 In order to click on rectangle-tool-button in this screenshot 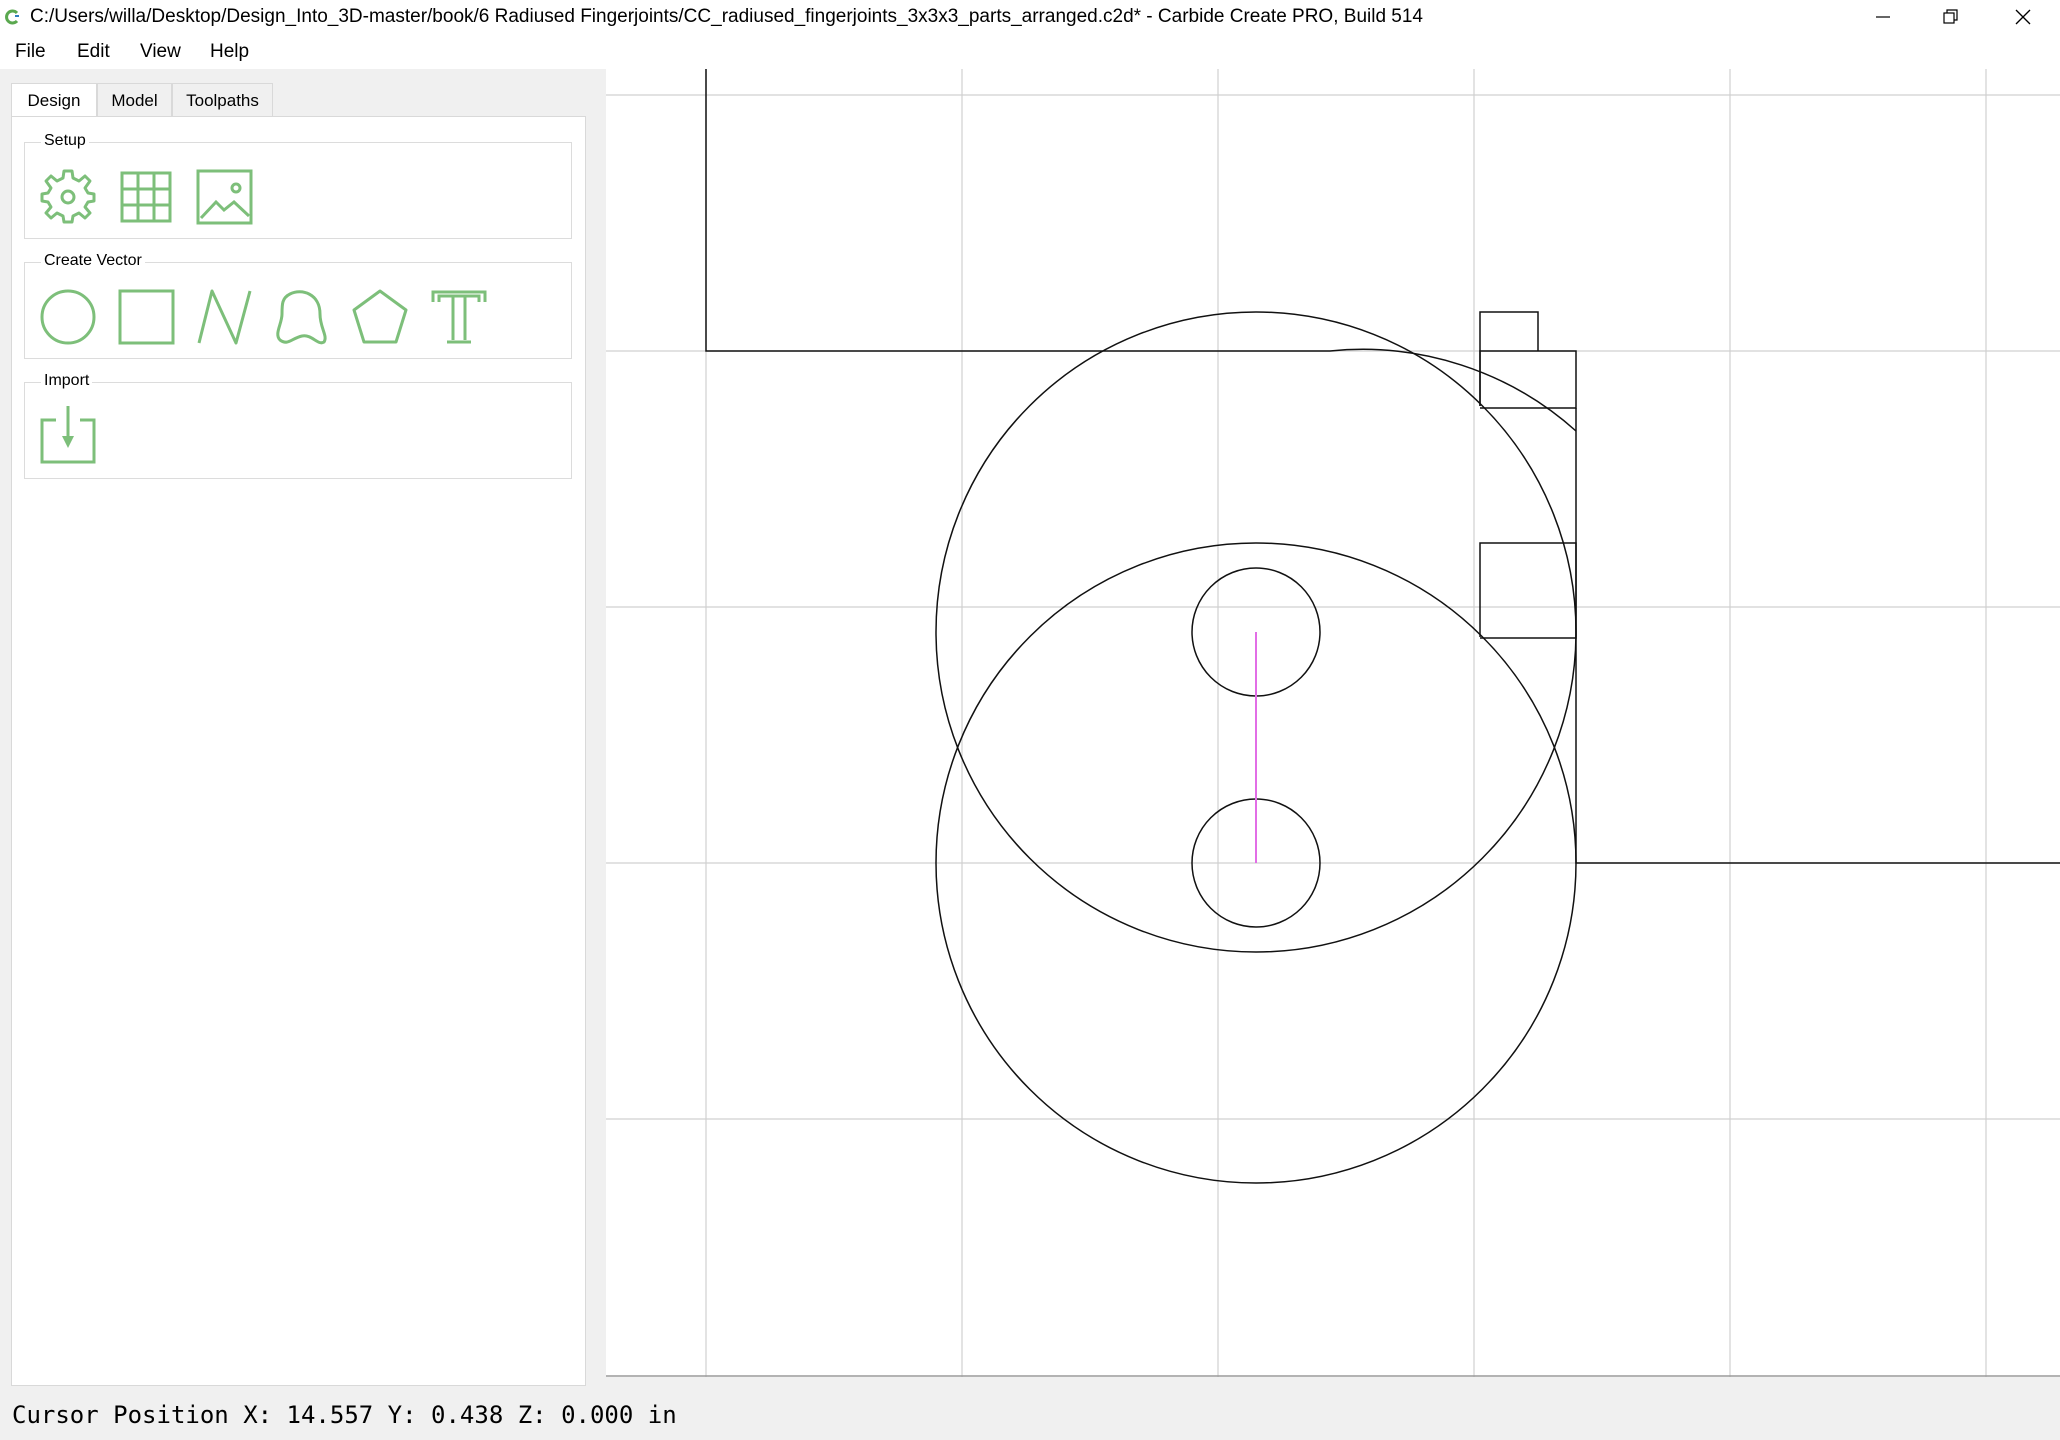, I will do `click(146, 316)`.